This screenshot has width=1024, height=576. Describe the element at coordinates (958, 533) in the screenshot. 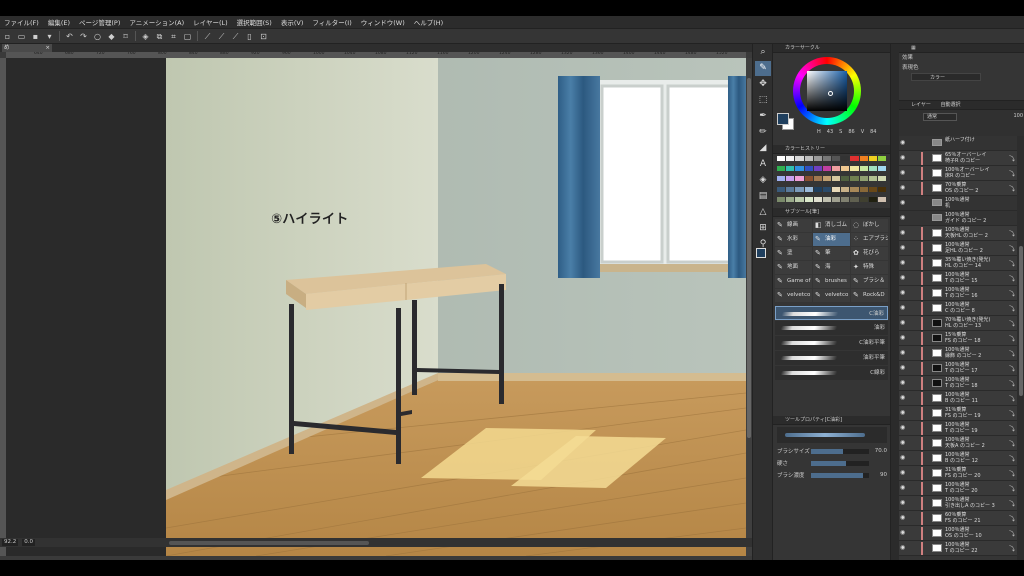

I see `layer-row: ◉ 100％通常 OS のコピー 10 ⤵` at that location.